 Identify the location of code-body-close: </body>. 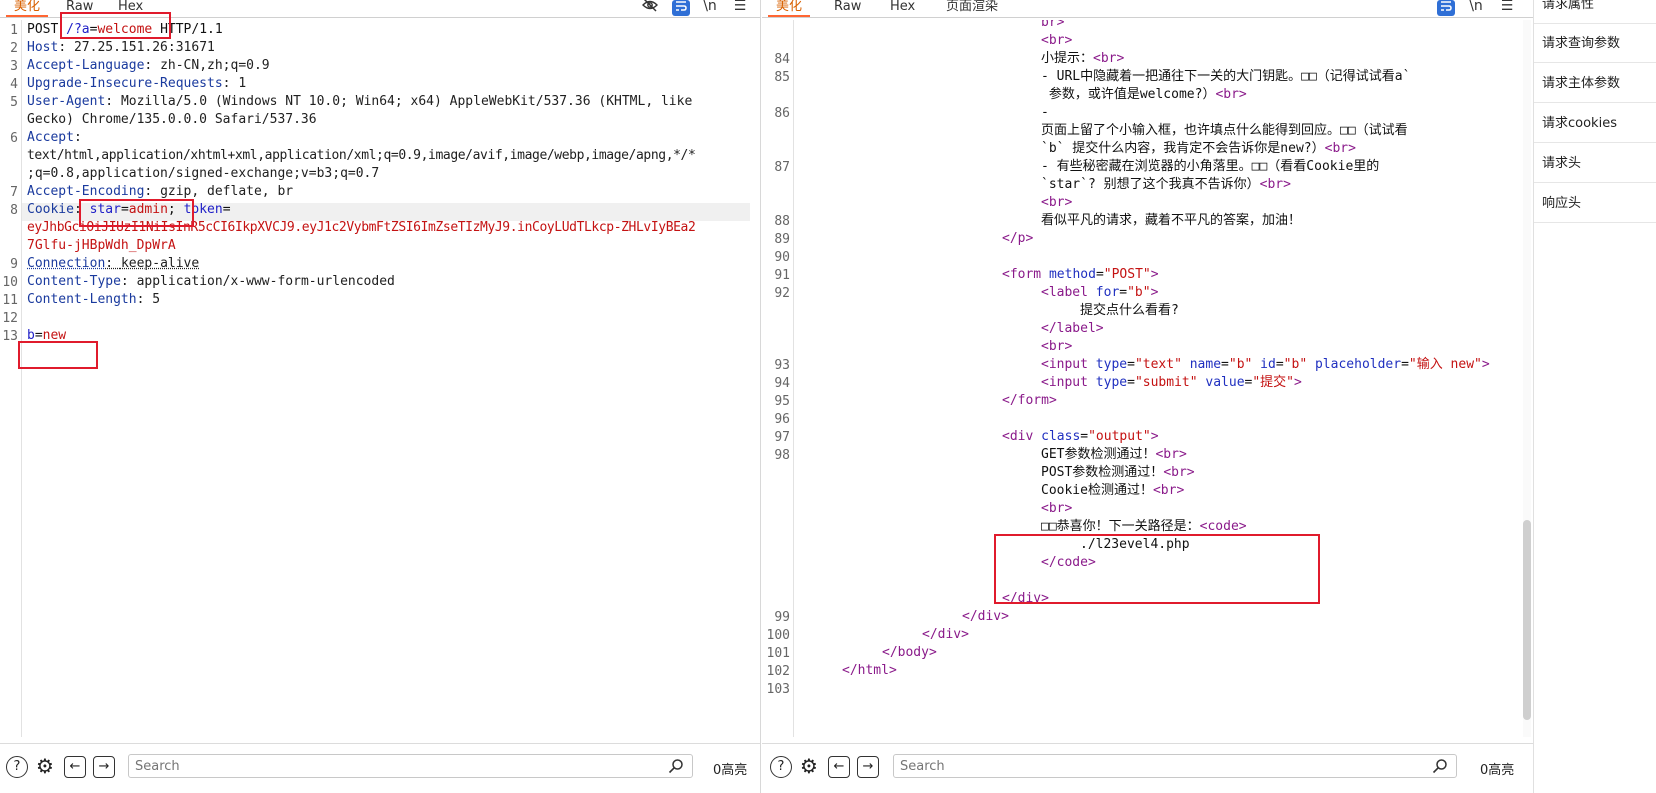
(909, 652).